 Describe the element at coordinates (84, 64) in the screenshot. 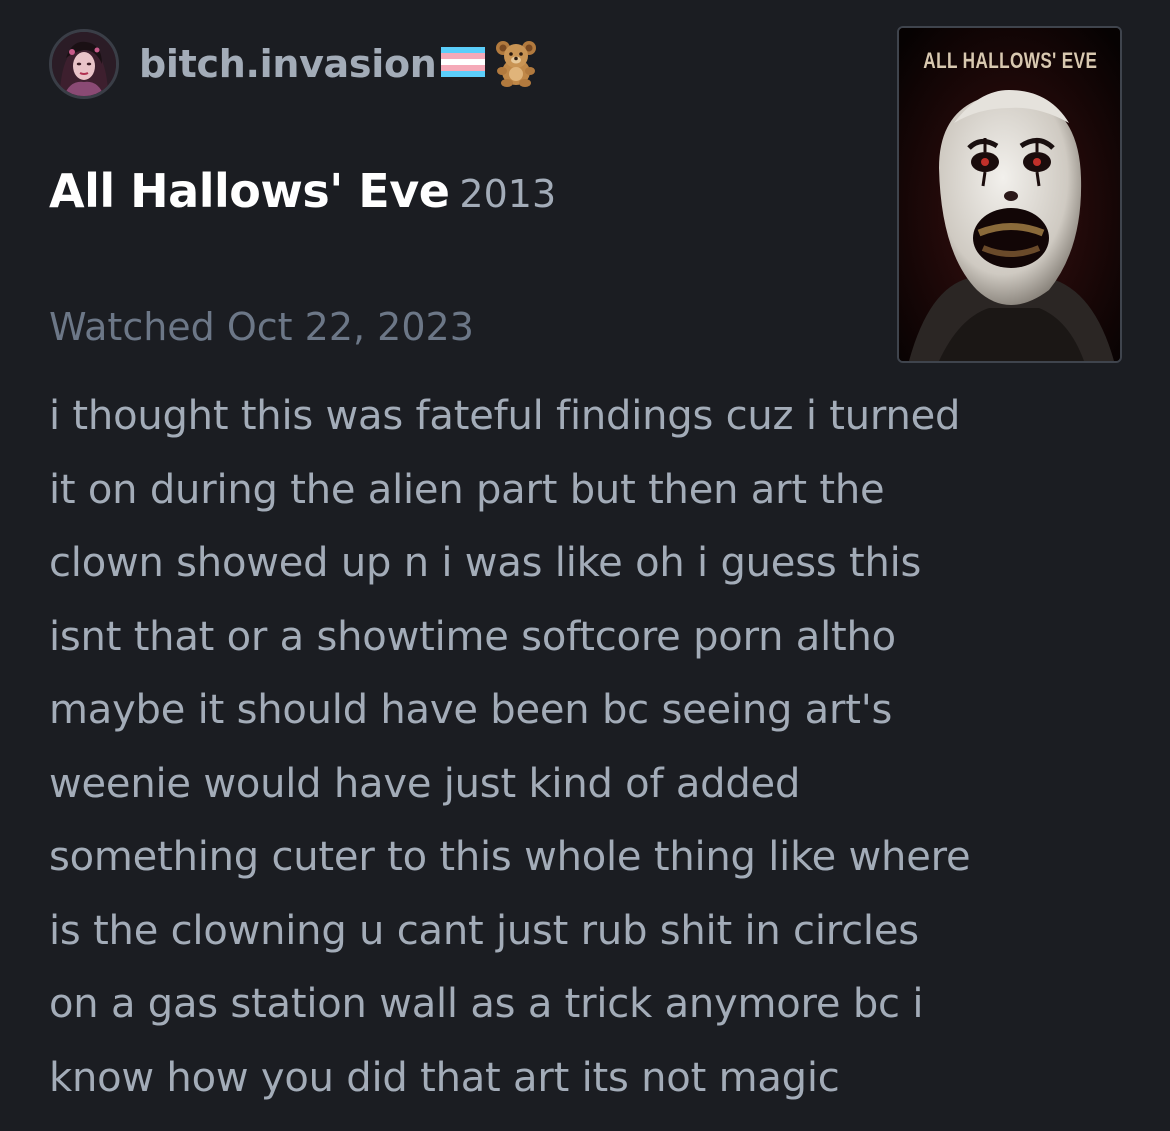

I see `user-avatar` at that location.